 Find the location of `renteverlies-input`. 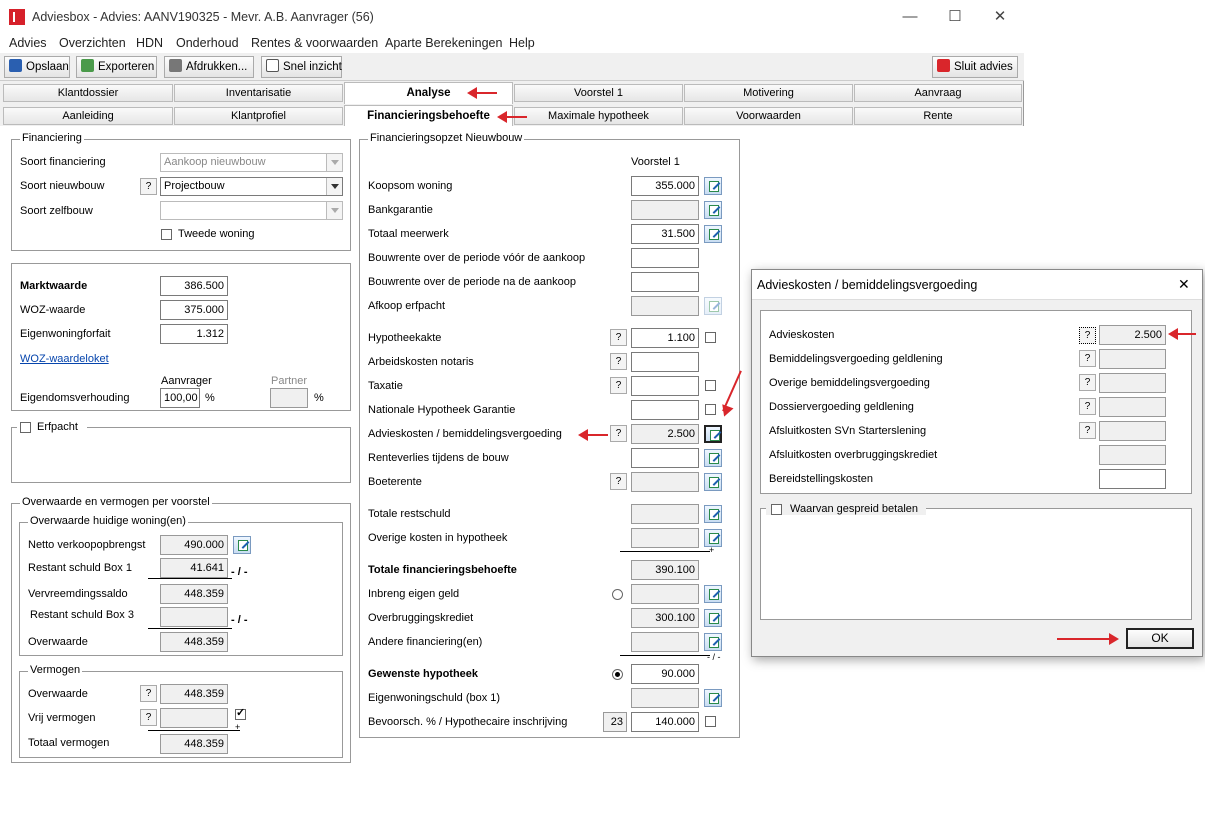

renteverlies-input is located at coordinates (665, 458).